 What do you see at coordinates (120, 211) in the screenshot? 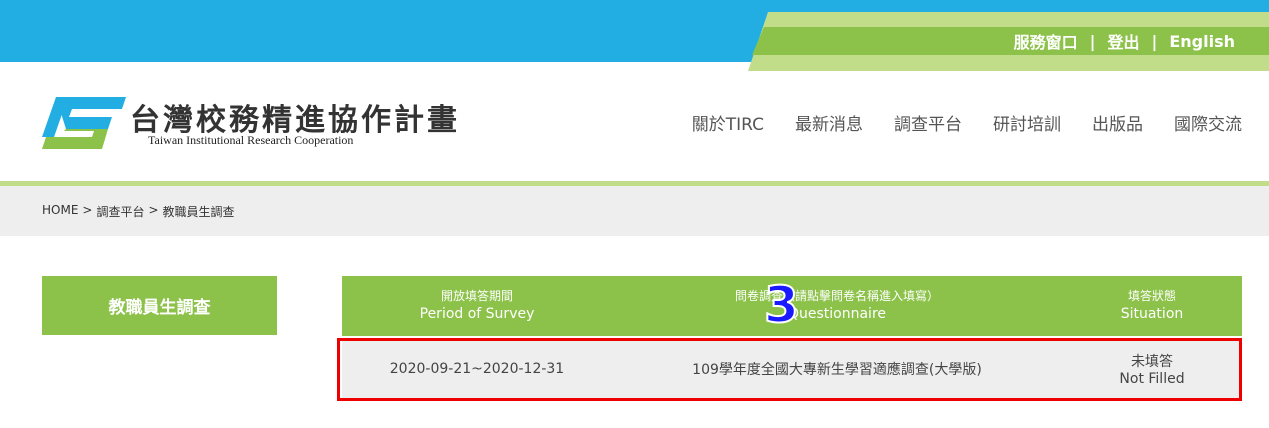
I see `breadcrumb-survey-platform: 調查平台` at bounding box center [120, 211].